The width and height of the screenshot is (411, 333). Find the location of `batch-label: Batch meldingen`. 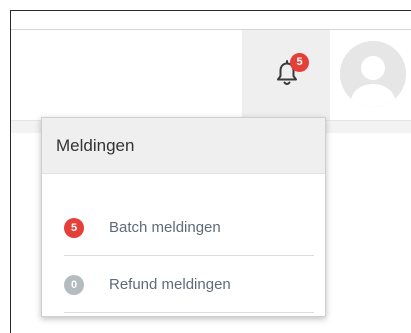

batch-label: Batch meldingen is located at coordinates (165, 227).